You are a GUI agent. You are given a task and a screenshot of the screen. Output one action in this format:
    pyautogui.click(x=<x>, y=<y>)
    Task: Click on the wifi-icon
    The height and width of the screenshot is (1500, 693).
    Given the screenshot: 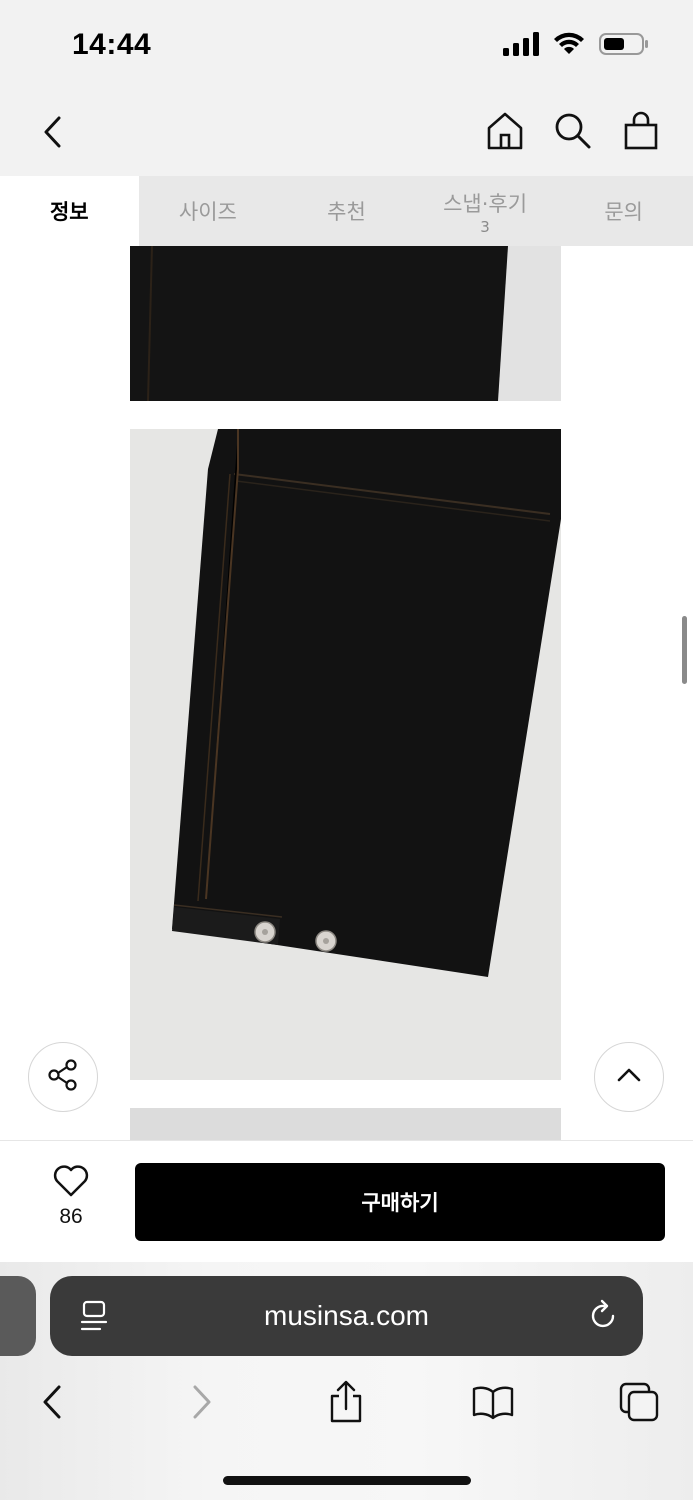 What is the action you would take?
    pyautogui.click(x=569, y=46)
    